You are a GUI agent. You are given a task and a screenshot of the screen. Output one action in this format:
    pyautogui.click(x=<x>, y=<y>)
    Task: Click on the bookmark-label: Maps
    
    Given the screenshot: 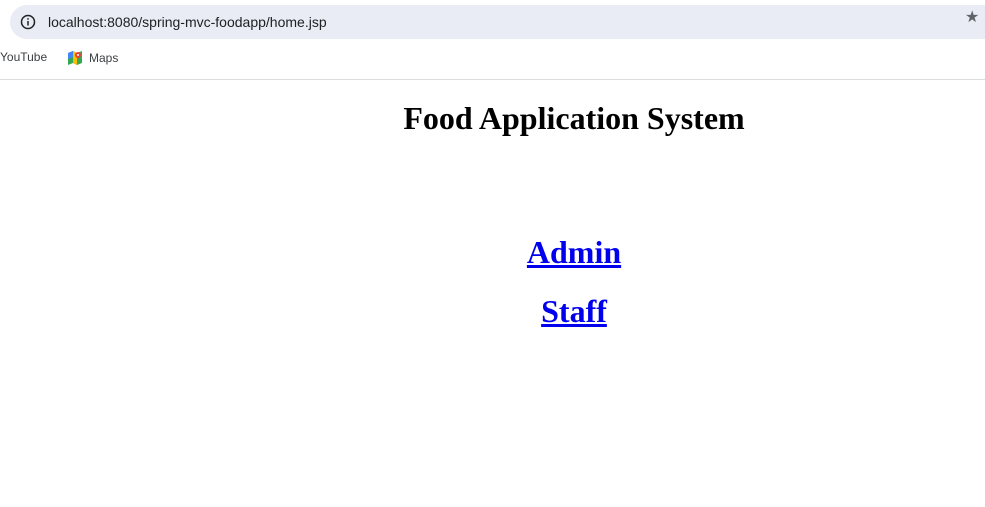 What is the action you would take?
    pyautogui.click(x=104, y=58)
    